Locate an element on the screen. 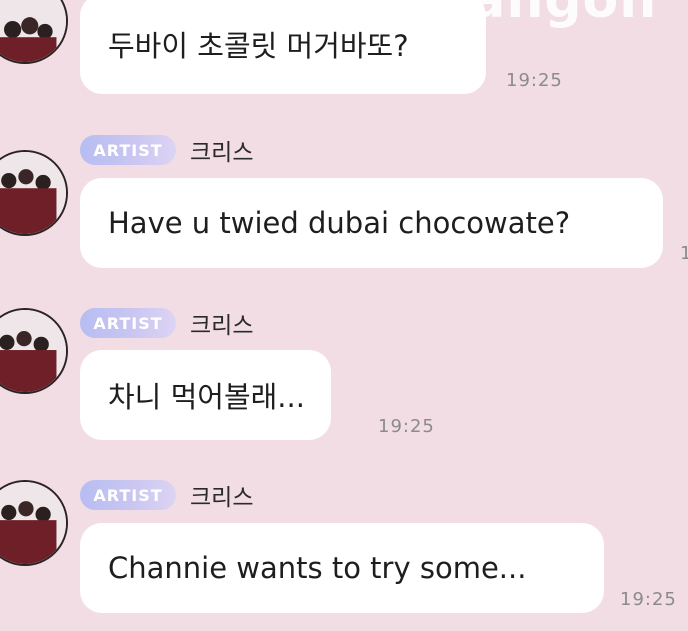 This screenshot has height=631, width=688. message-time: 1 is located at coordinates (684, 253).